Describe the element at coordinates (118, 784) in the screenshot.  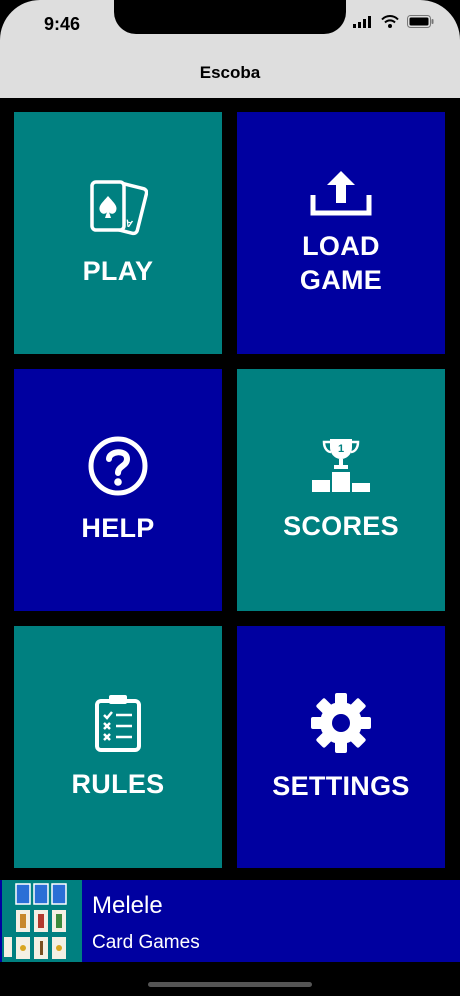
I see `rules-label: RULES` at that location.